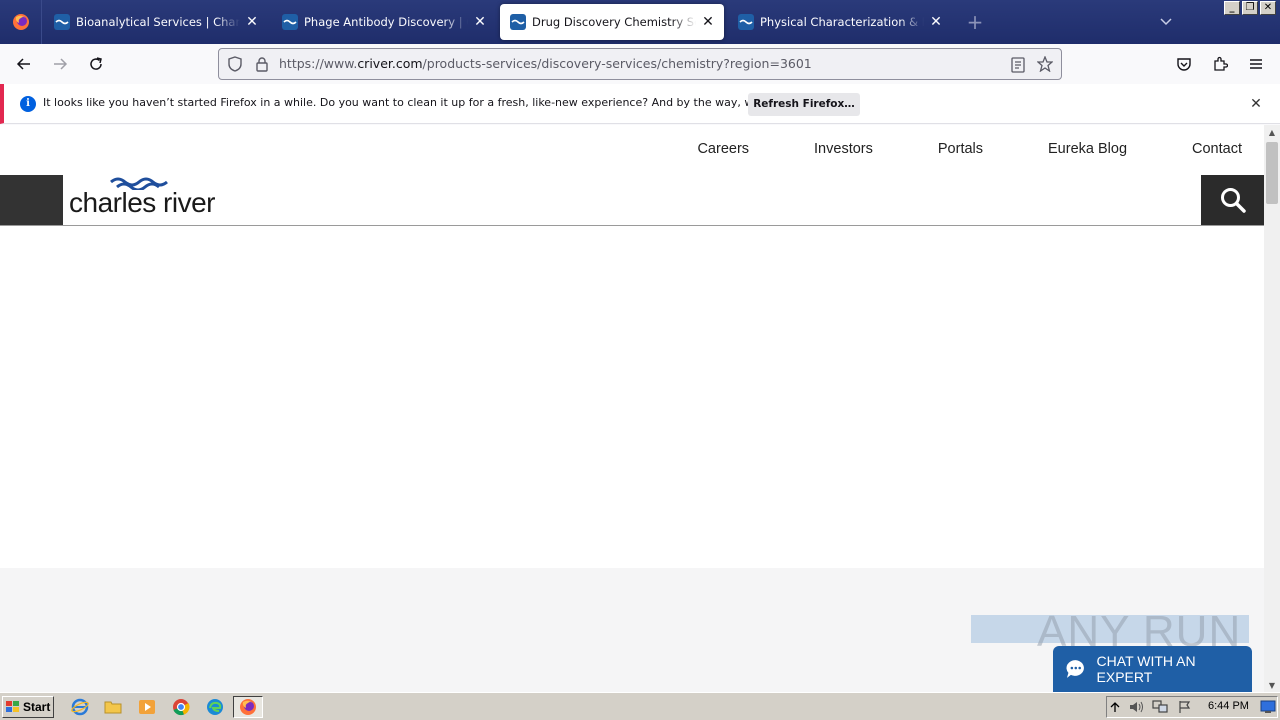 This screenshot has width=1280, height=720. What do you see at coordinates (1075, 669) in the screenshot?
I see `chat-bubble-icon` at bounding box center [1075, 669].